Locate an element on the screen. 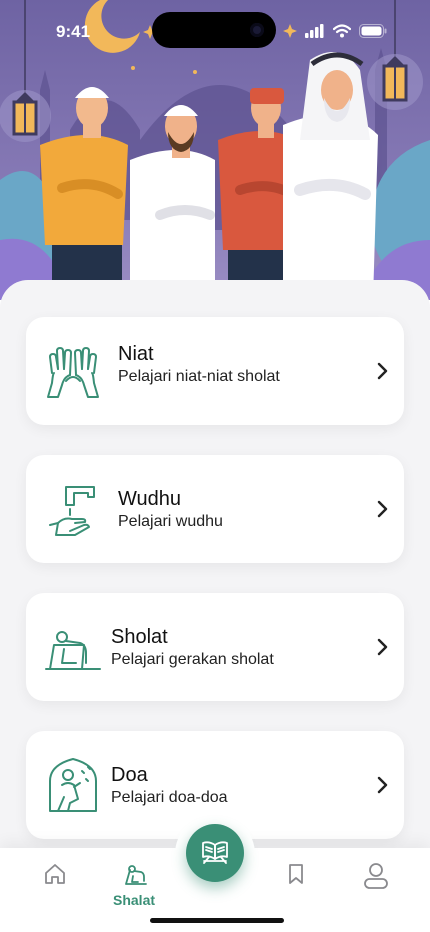 Image resolution: width=430 pixels, height=932 pixels. prostration-icon is located at coordinates (73, 650).